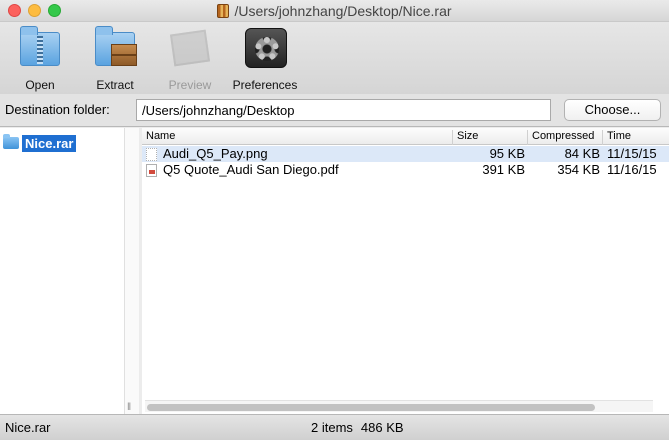 The height and width of the screenshot is (440, 669). I want to click on archive-icon, so click(223, 11).